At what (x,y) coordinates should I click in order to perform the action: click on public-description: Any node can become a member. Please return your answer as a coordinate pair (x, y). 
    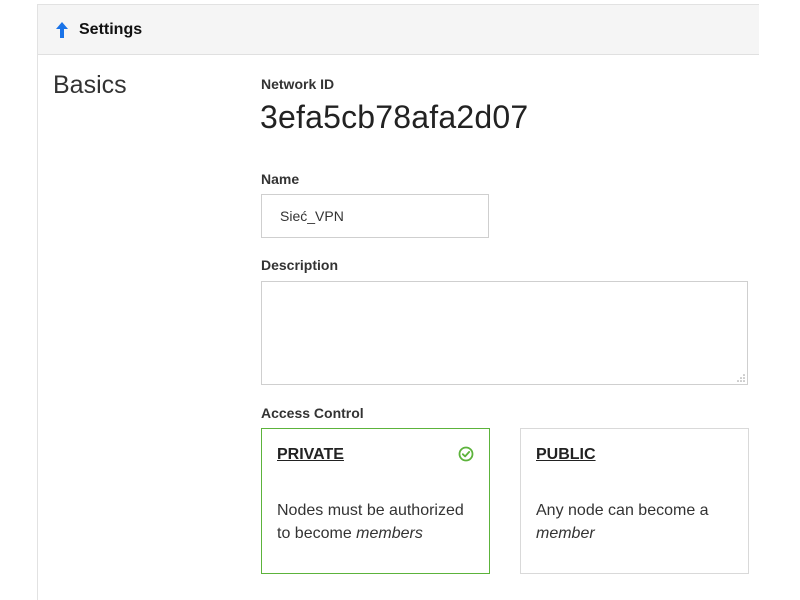
    Looking at the image, I should click on (636, 522).